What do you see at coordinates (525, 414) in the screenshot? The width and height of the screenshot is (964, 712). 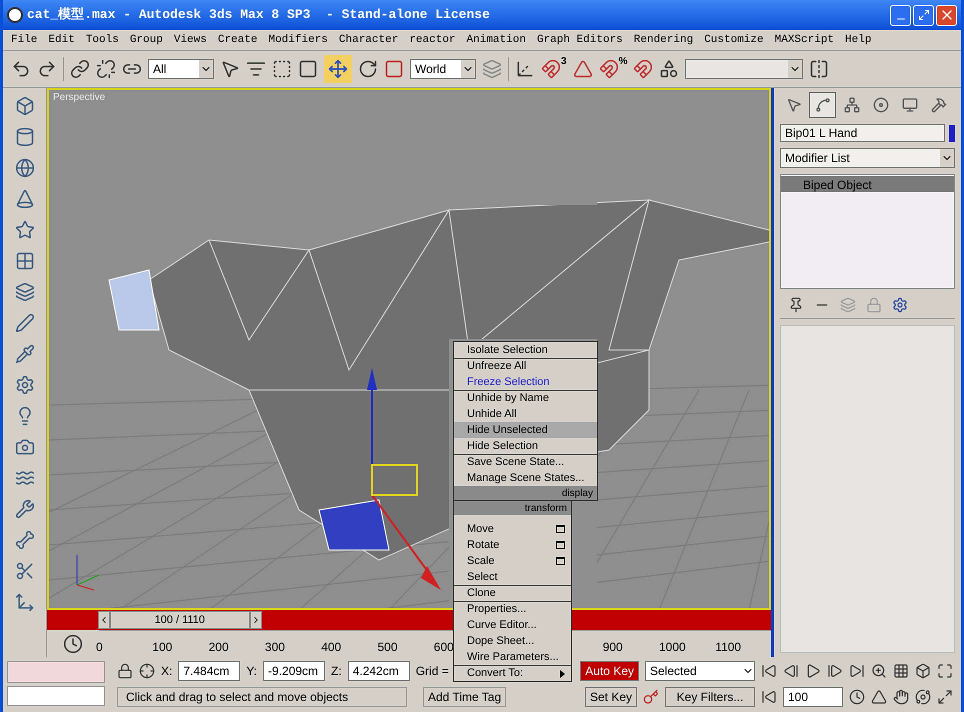 I see `menu-item: Unhide All` at bounding box center [525, 414].